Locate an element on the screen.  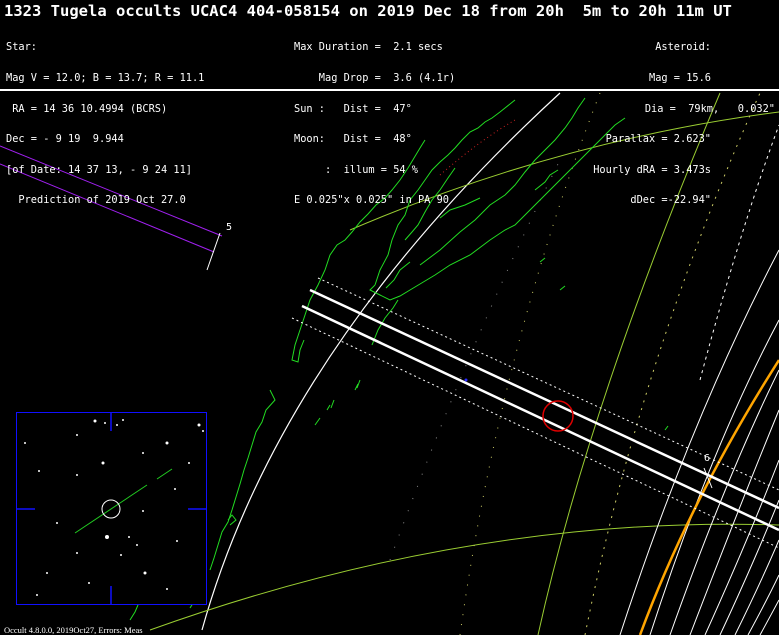
footer-version: Occult 4.8.0.0, 2019Oct27, Errors: Meas is located at coordinates (73, 630).